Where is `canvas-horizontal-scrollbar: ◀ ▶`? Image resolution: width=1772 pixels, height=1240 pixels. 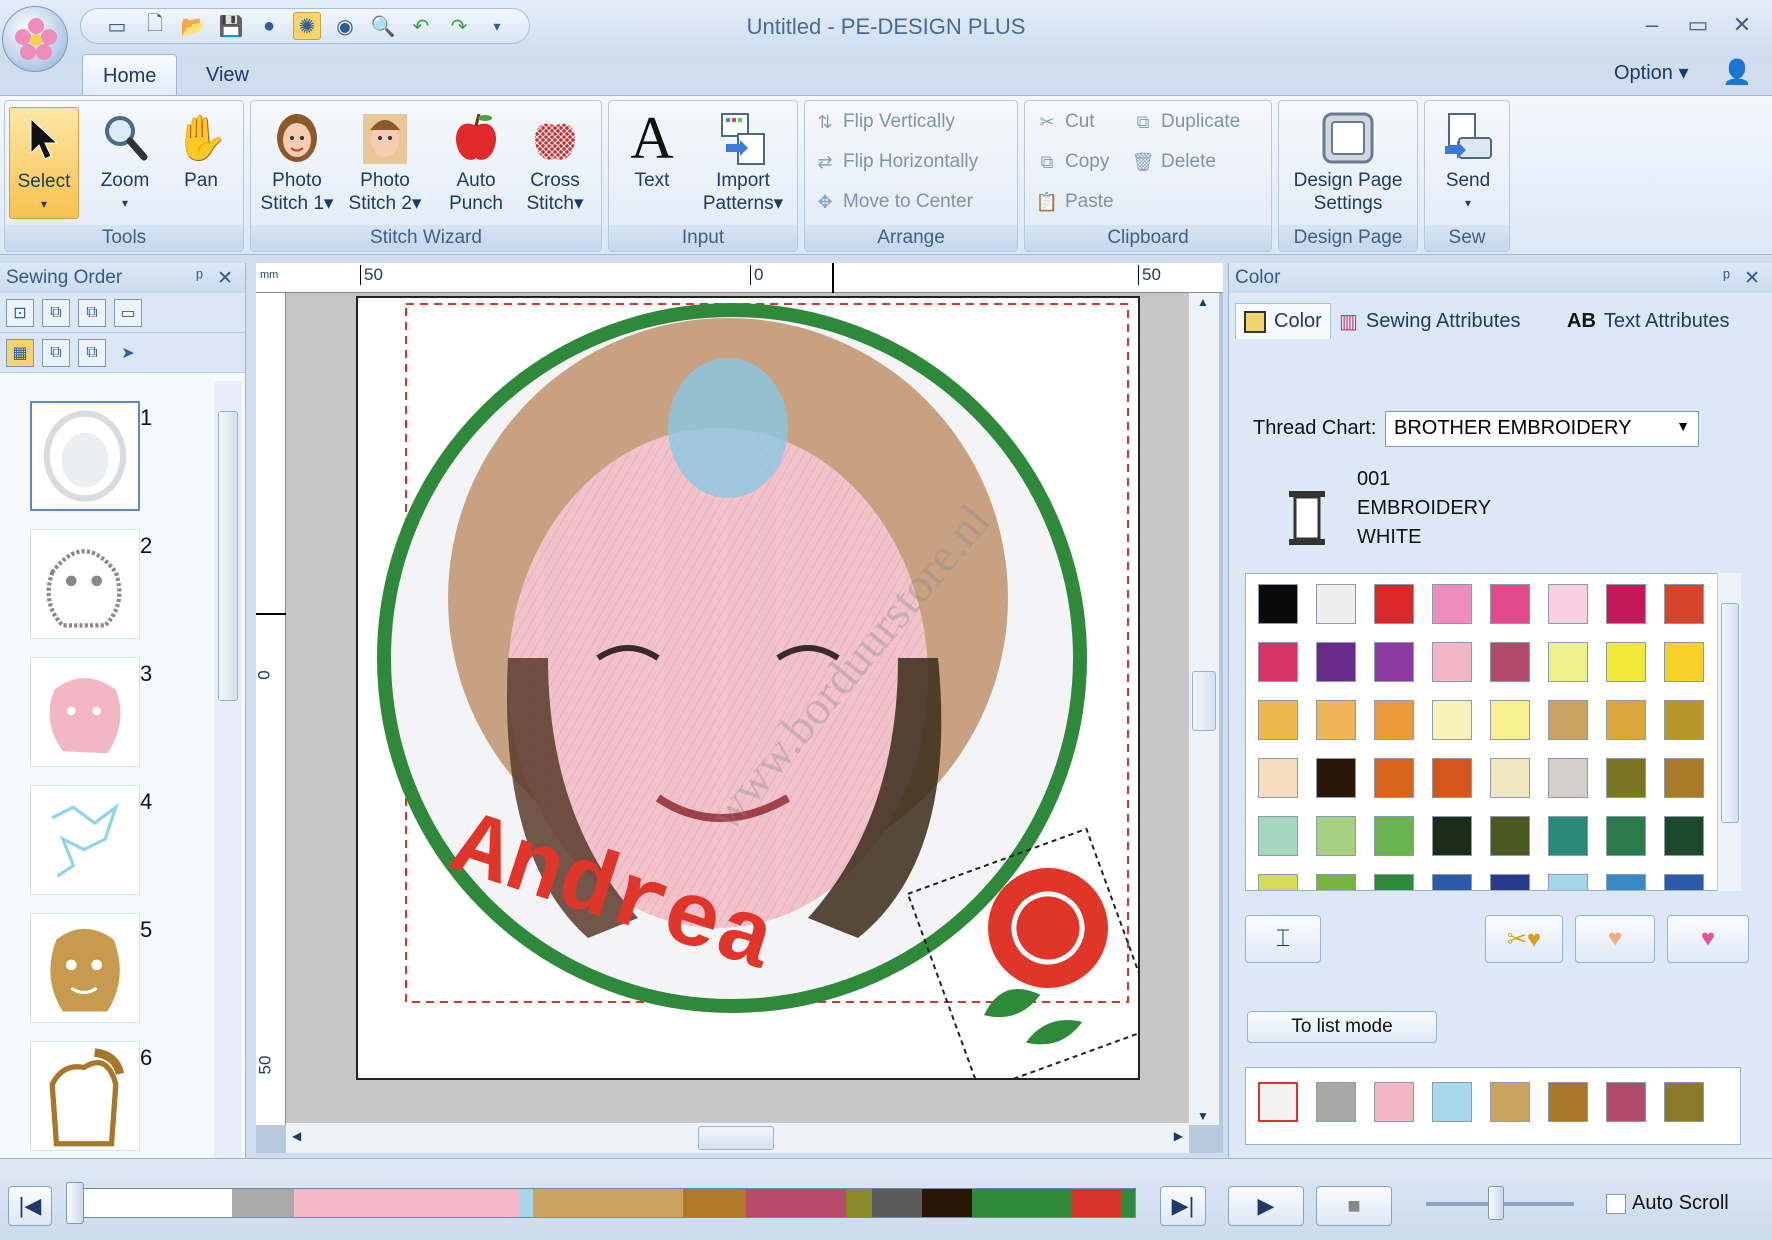 canvas-horizontal-scrollbar: ◀ ▶ is located at coordinates (737, 1138).